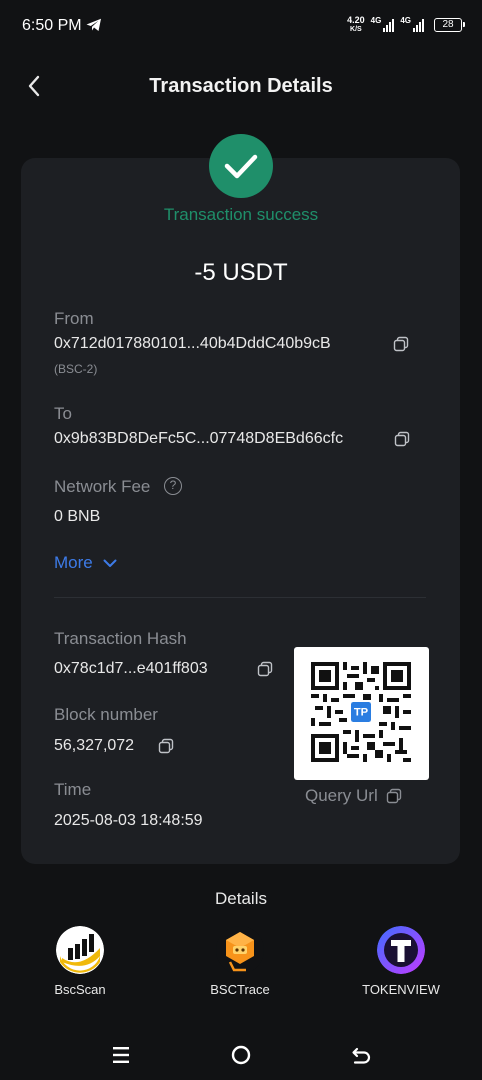 The image size is (482, 1080). I want to click on explorer-tokenview: TOKENVIEW, so click(401, 961).